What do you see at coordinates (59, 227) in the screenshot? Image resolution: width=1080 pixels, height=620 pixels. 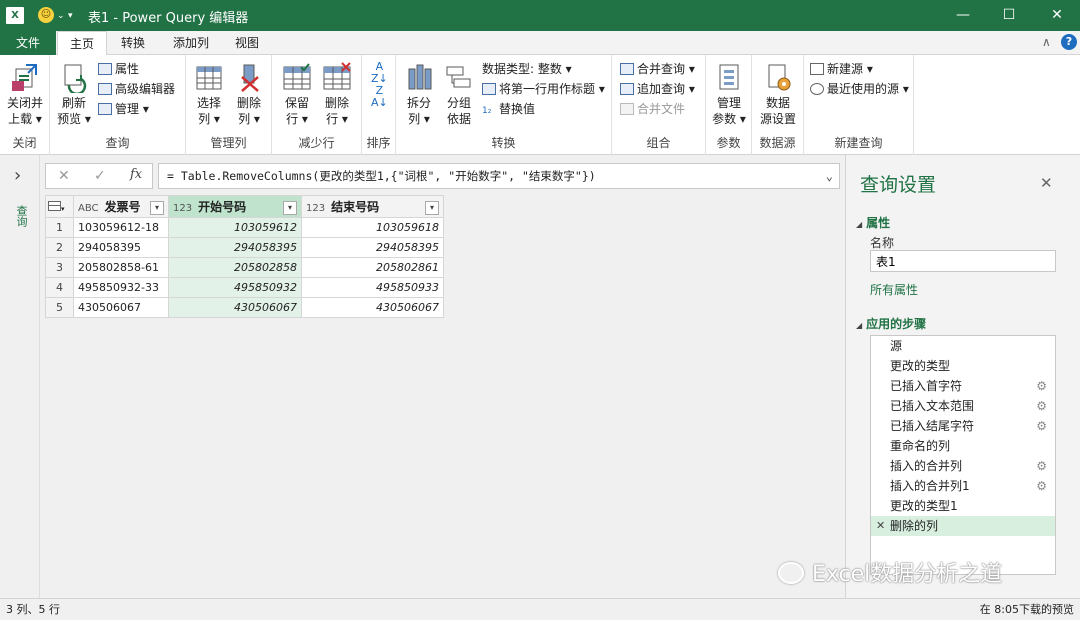 I see `row-number: 1` at bounding box center [59, 227].